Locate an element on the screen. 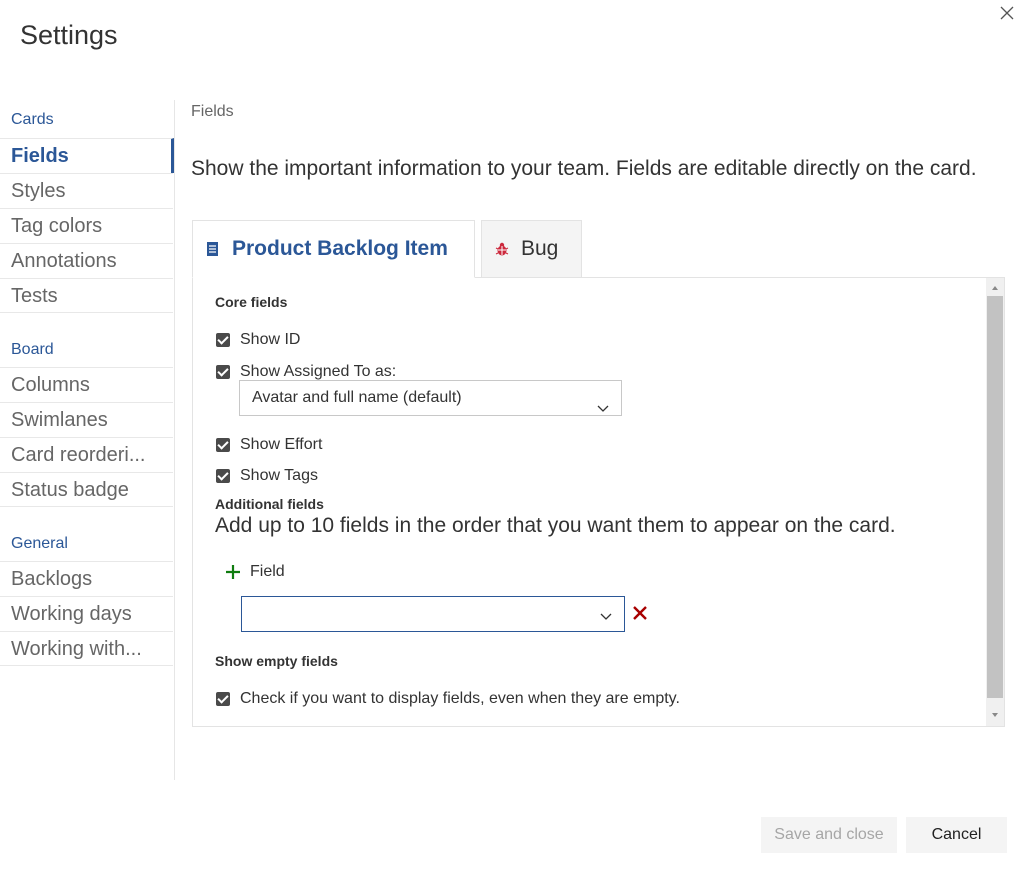 This screenshot has height=870, width=1024. checkbox-label: Show Assigned To as: is located at coordinates (318, 371).